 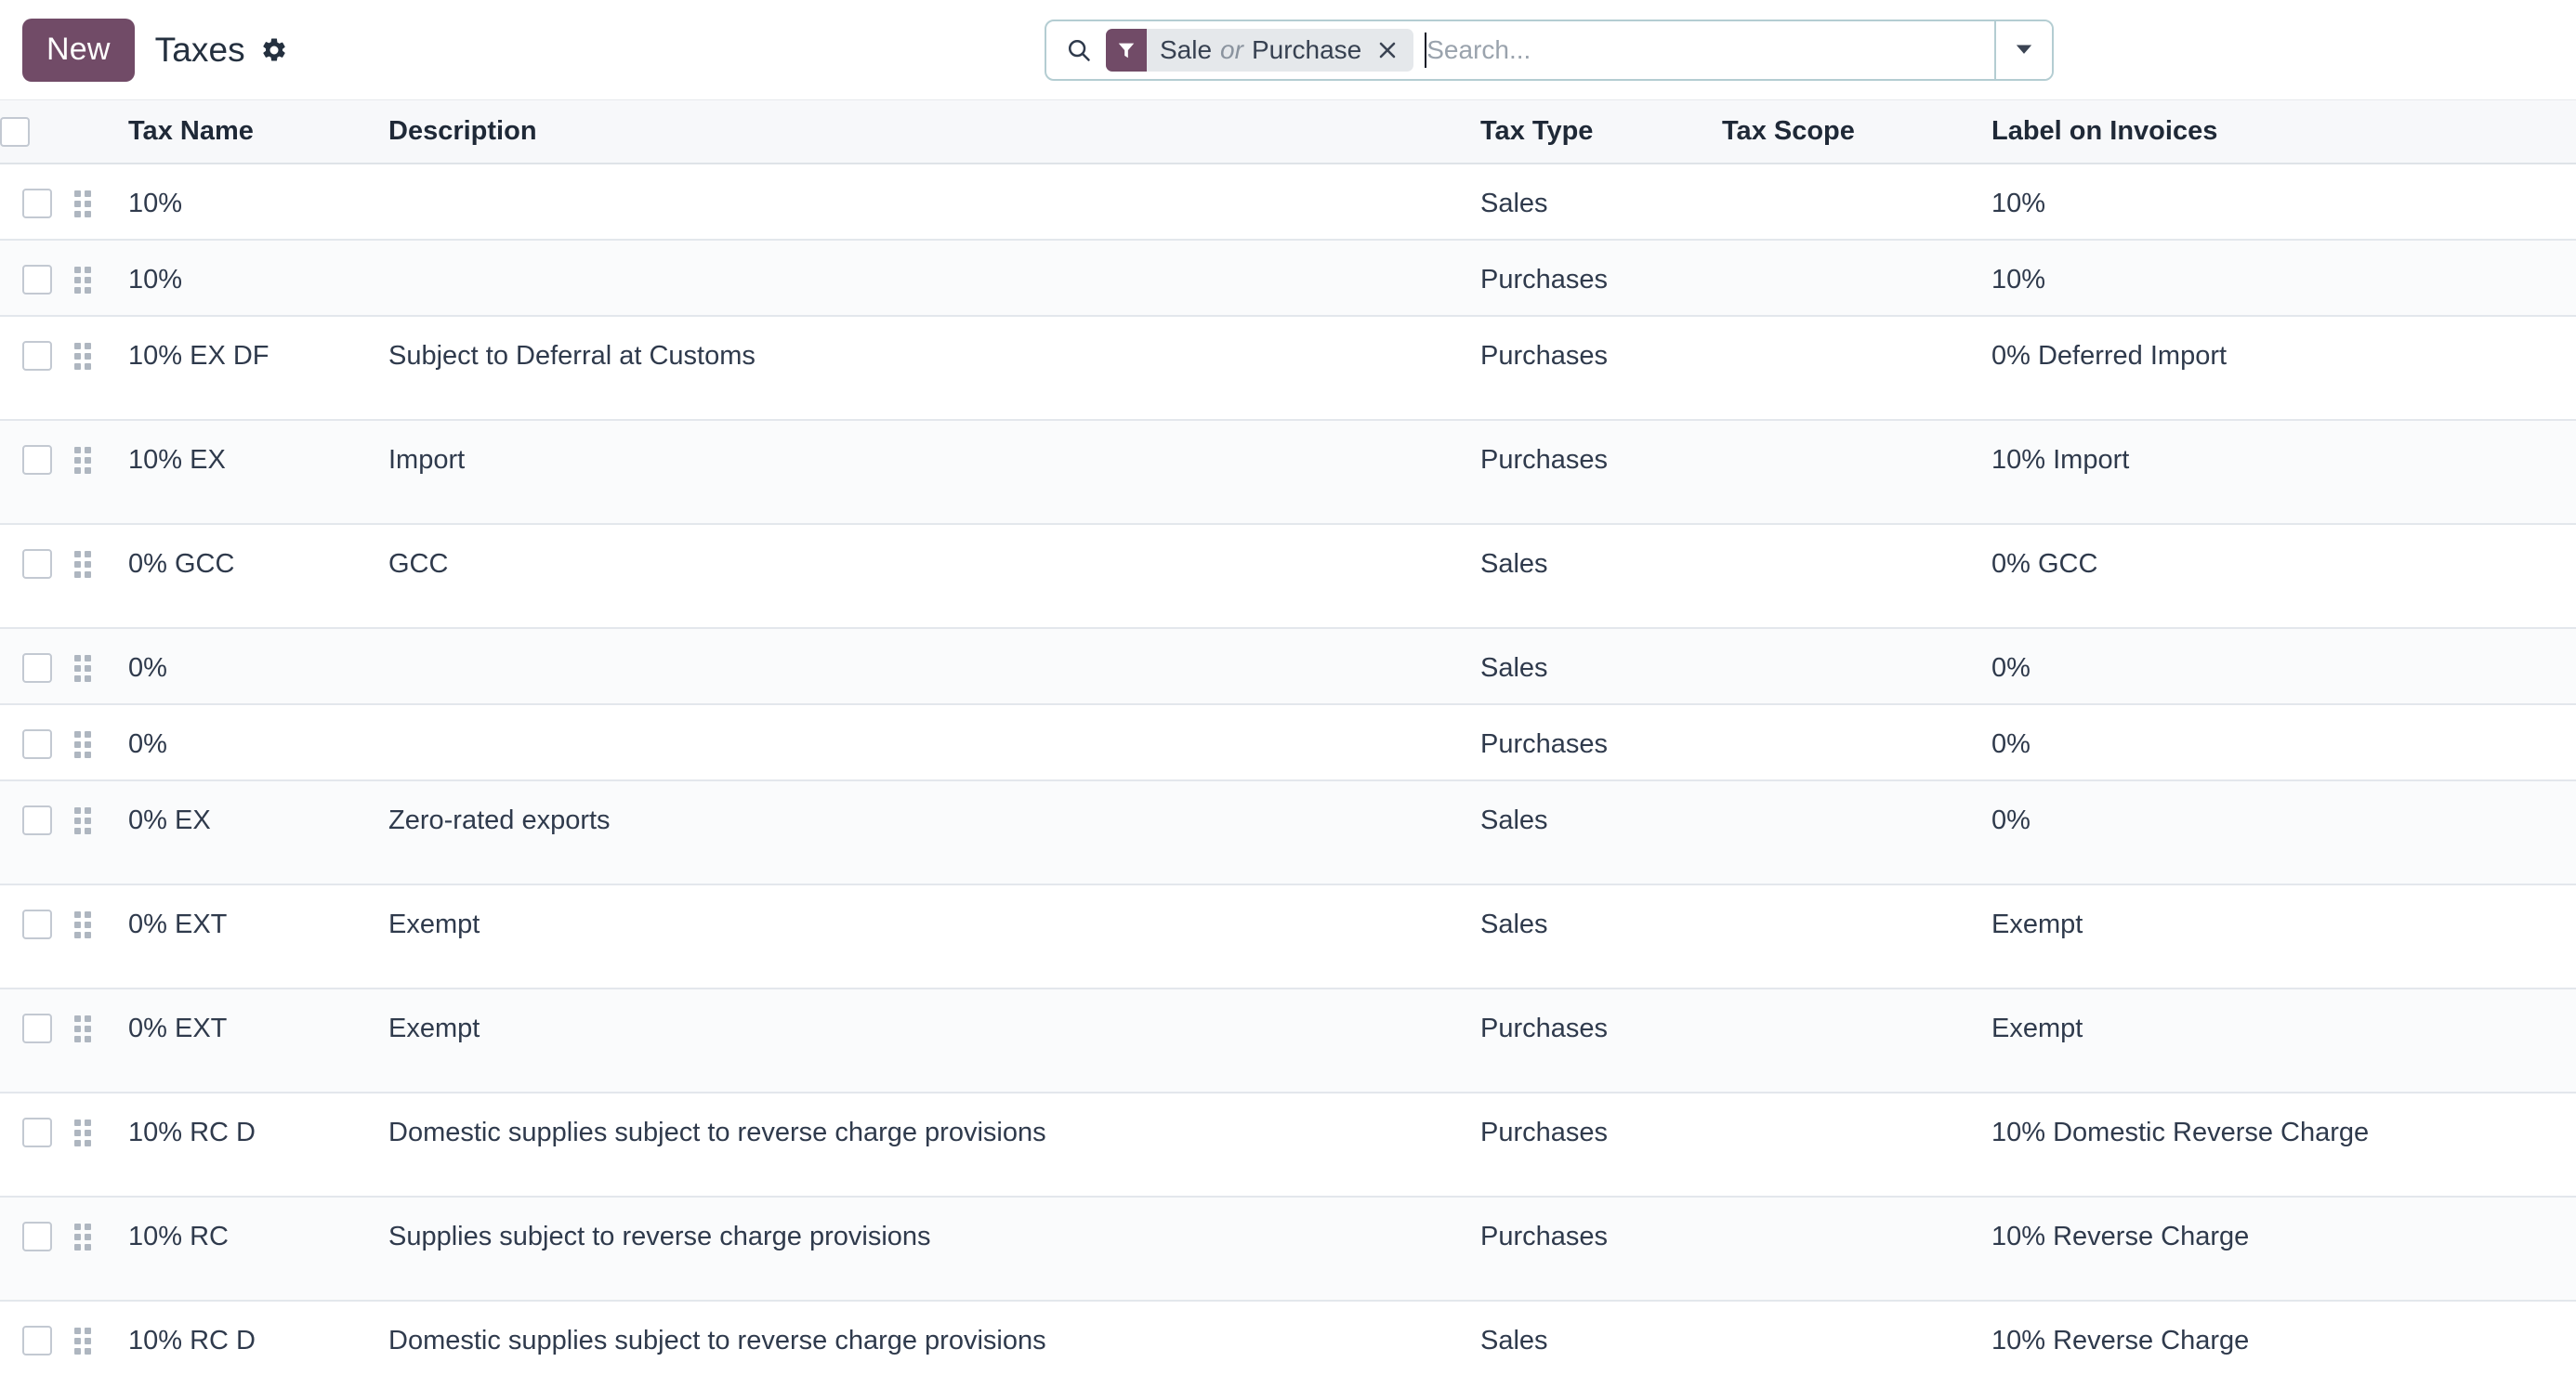 I want to click on new-button: New, so click(x=78, y=50).